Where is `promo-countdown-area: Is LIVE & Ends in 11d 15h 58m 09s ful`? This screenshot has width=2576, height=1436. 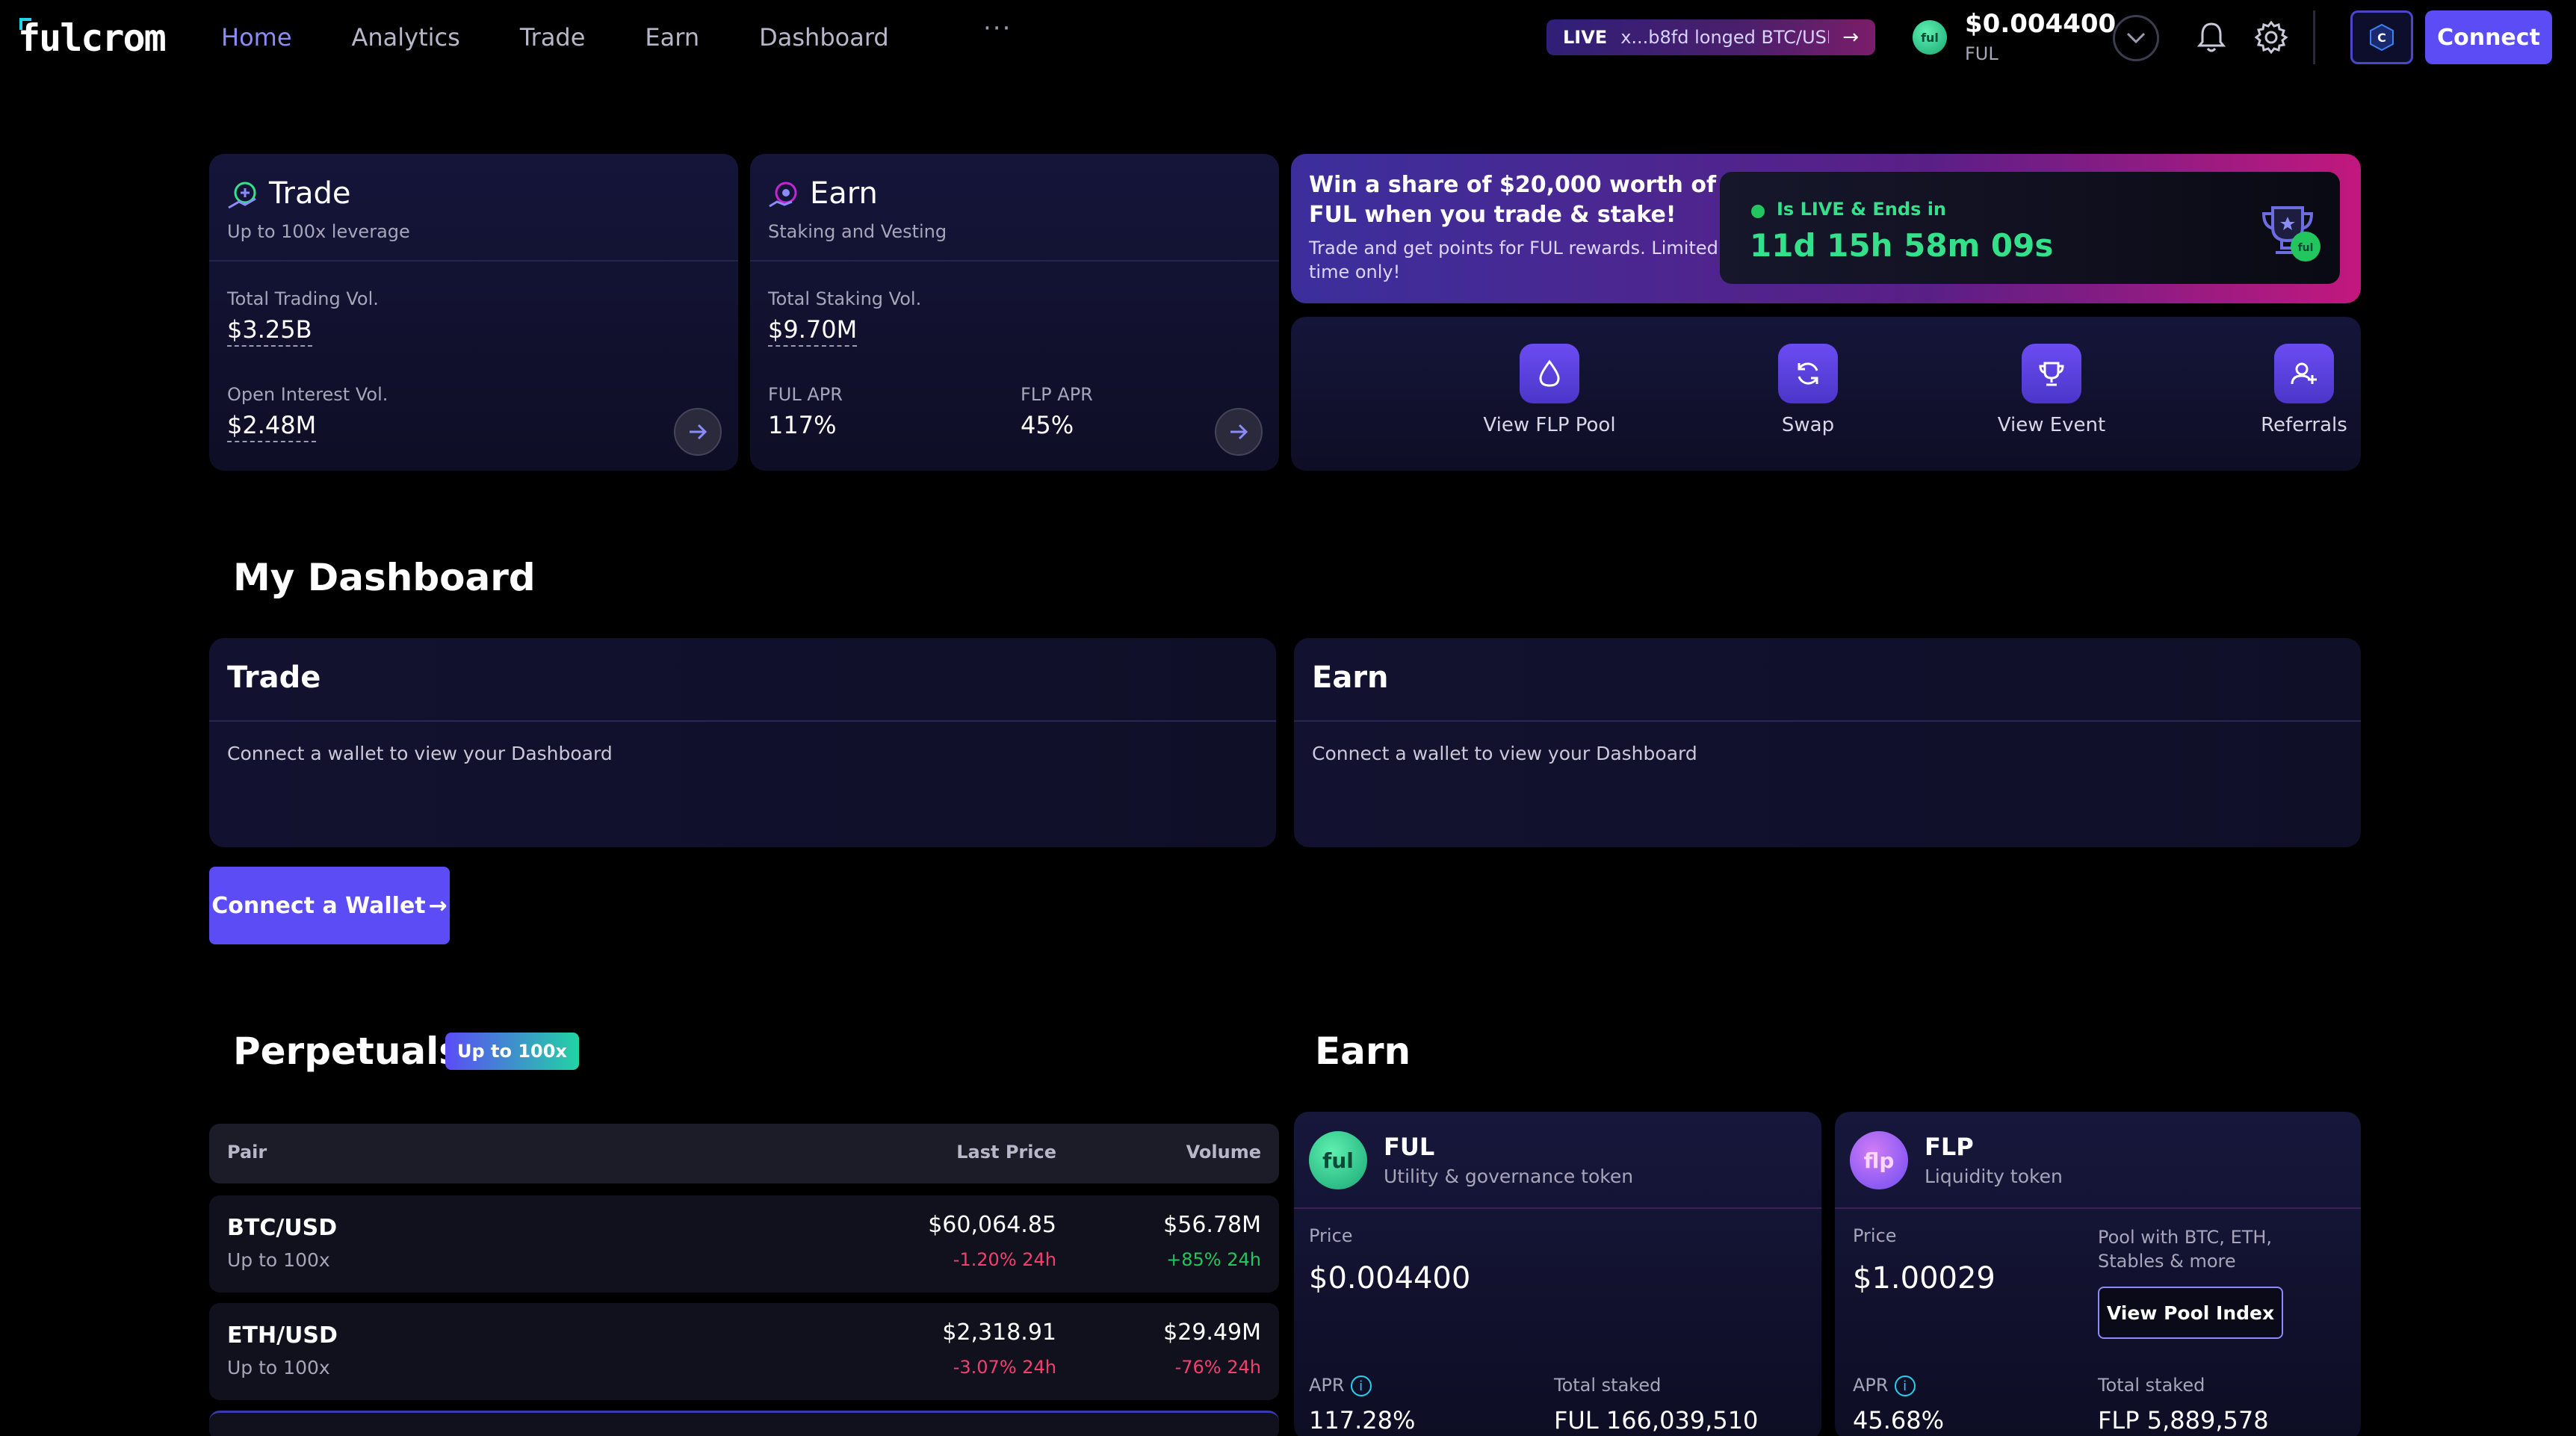
promo-countdown-area: Is LIVE & Ends in 11d 15h 58m 09s ful is located at coordinates (2040, 229).